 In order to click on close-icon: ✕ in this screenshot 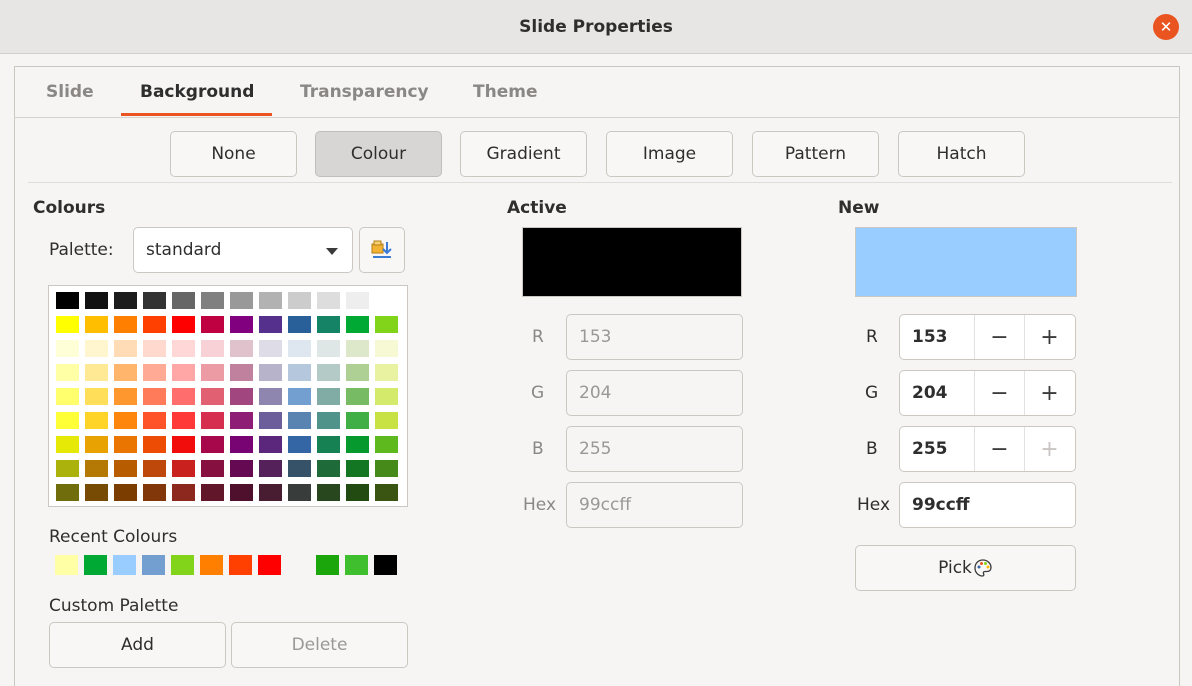, I will do `click(1166, 27)`.